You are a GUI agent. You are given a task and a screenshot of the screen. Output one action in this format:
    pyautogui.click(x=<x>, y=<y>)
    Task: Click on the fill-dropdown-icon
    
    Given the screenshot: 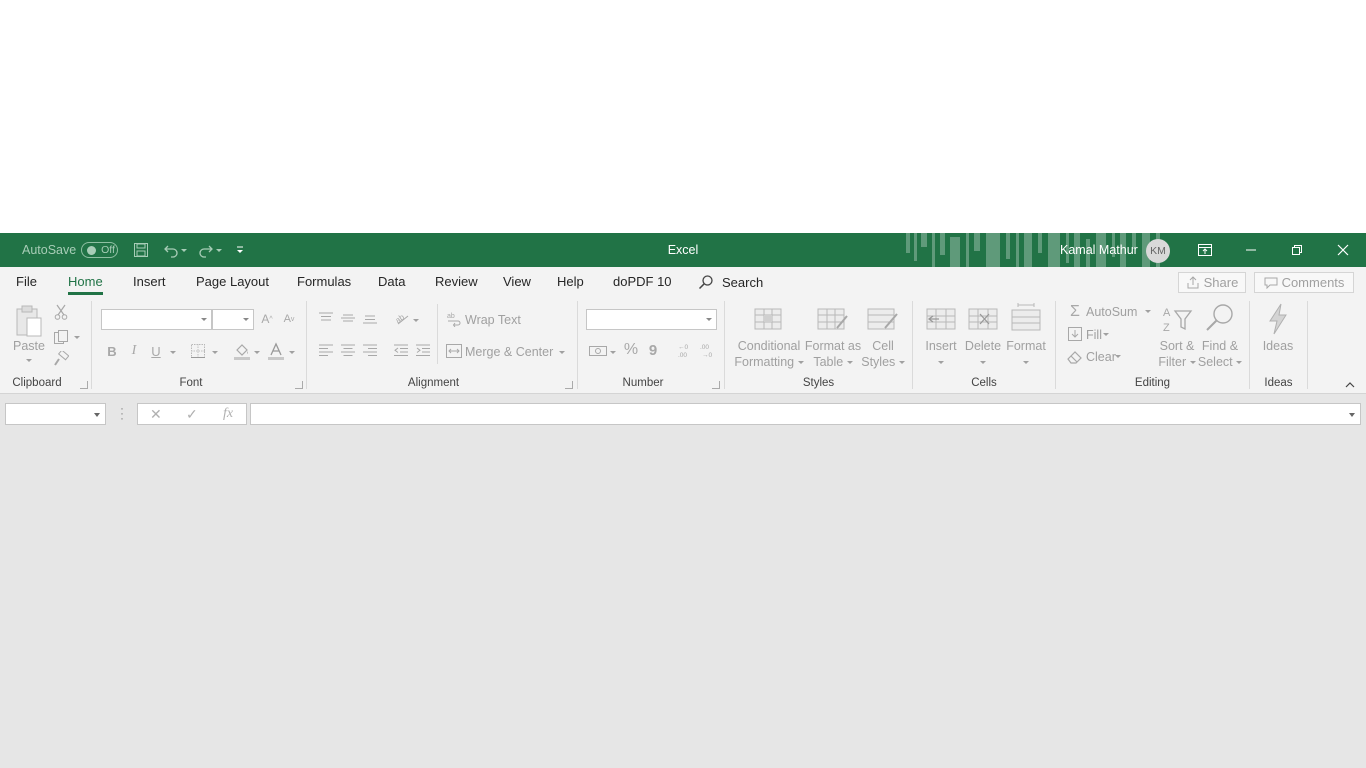 What is the action you would take?
    pyautogui.click(x=1106, y=334)
    